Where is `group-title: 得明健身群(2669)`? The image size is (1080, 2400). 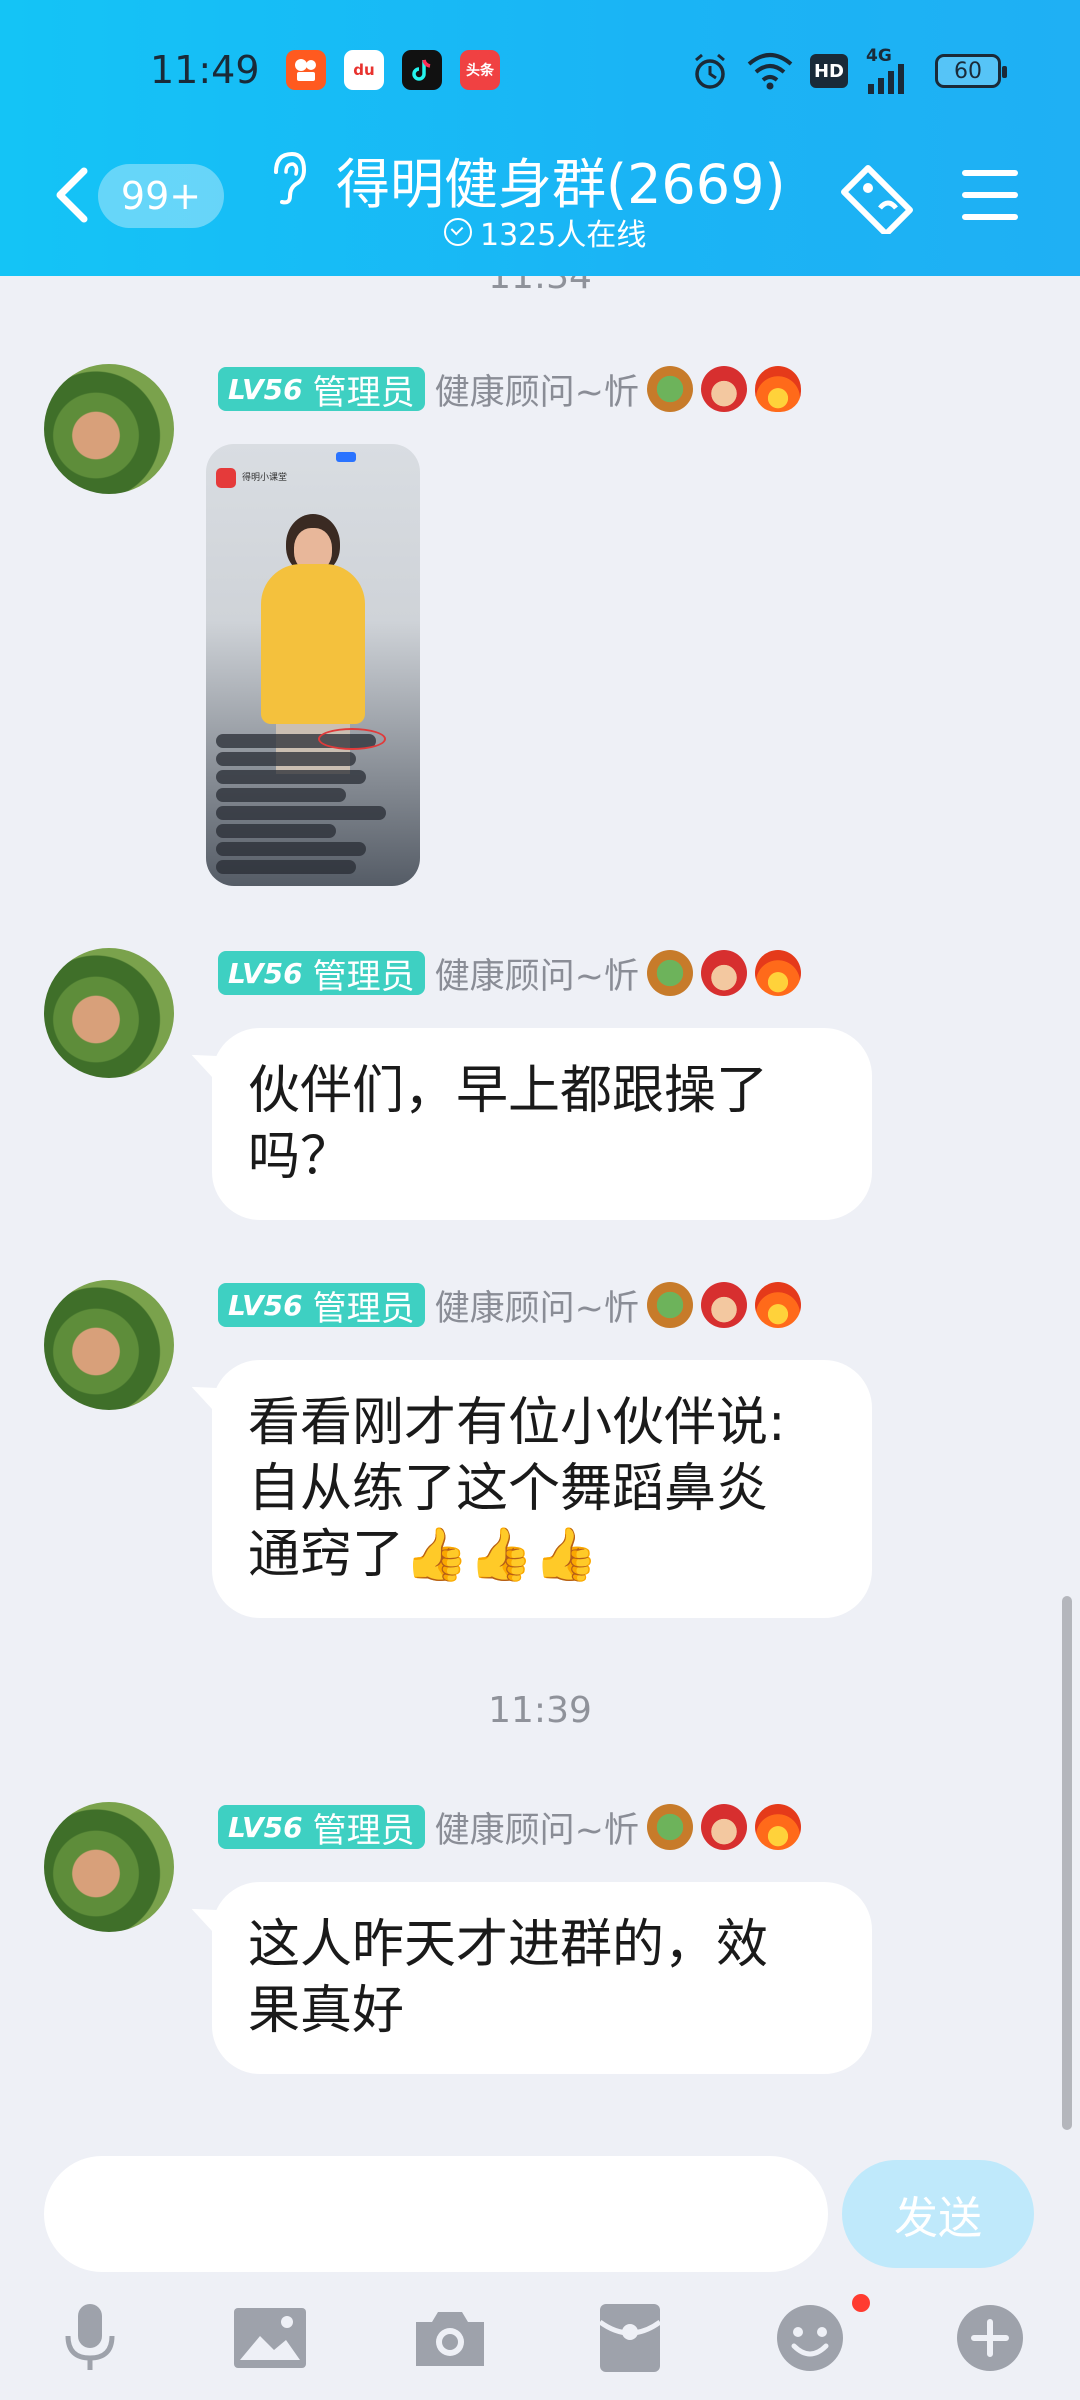 group-title: 得明健身群(2669) is located at coordinates (561, 179).